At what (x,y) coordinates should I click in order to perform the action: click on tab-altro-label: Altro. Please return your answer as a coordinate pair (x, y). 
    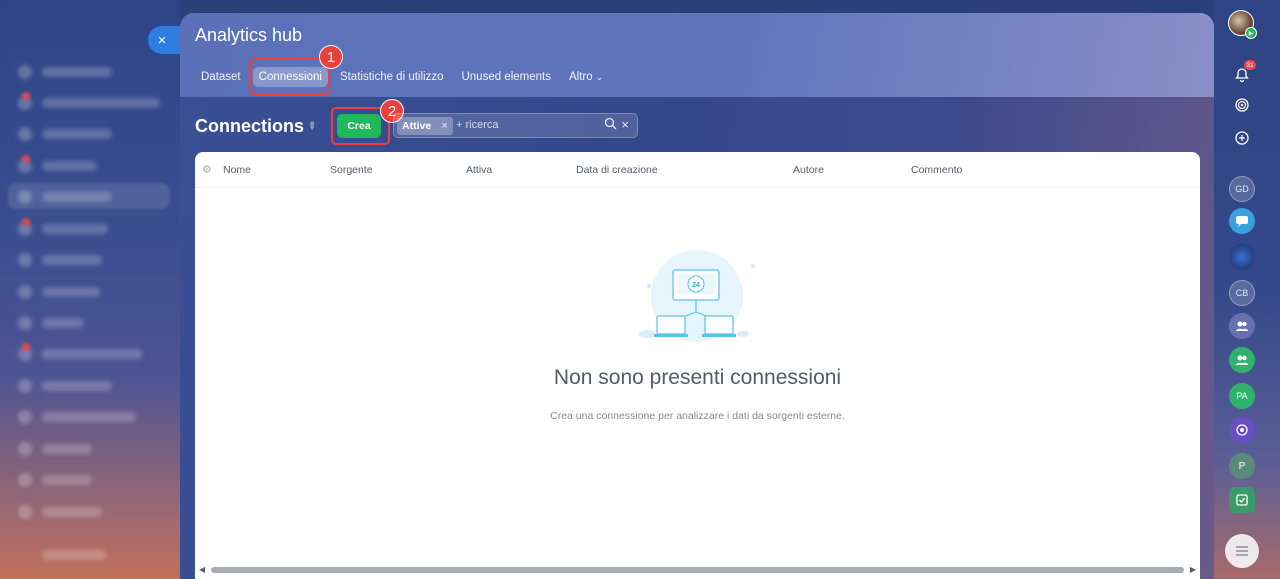
    Looking at the image, I should click on (580, 77).